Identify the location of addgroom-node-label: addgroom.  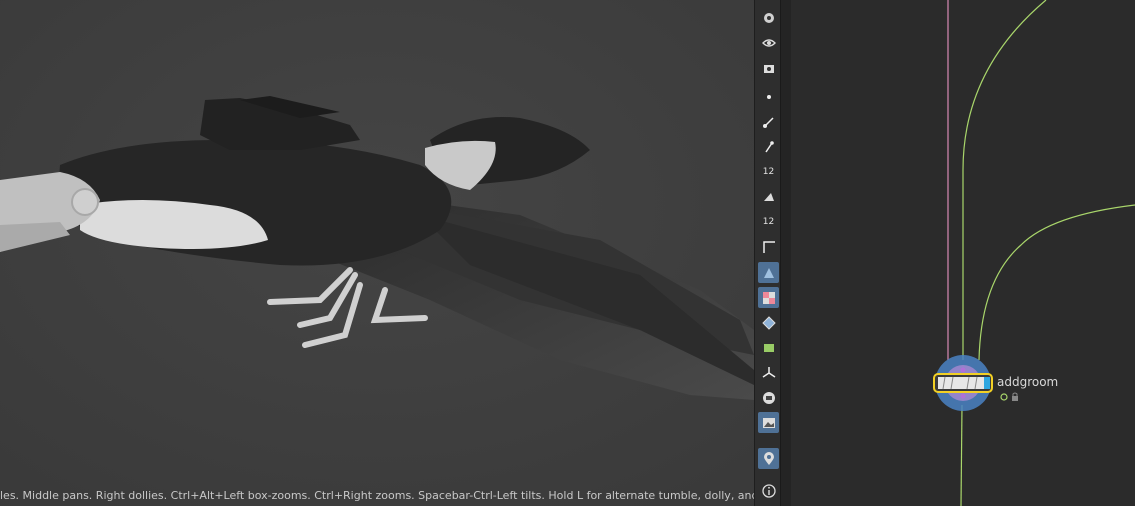
(1028, 382).